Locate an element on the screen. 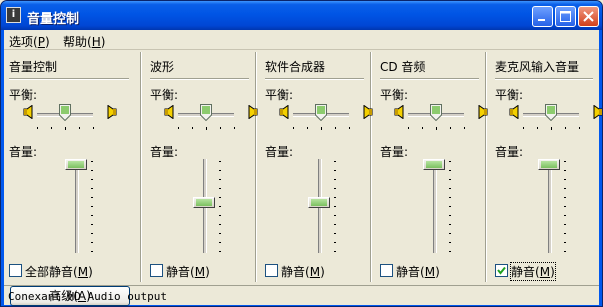 The width and height of the screenshot is (603, 307). maximize-button is located at coordinates (565, 16).